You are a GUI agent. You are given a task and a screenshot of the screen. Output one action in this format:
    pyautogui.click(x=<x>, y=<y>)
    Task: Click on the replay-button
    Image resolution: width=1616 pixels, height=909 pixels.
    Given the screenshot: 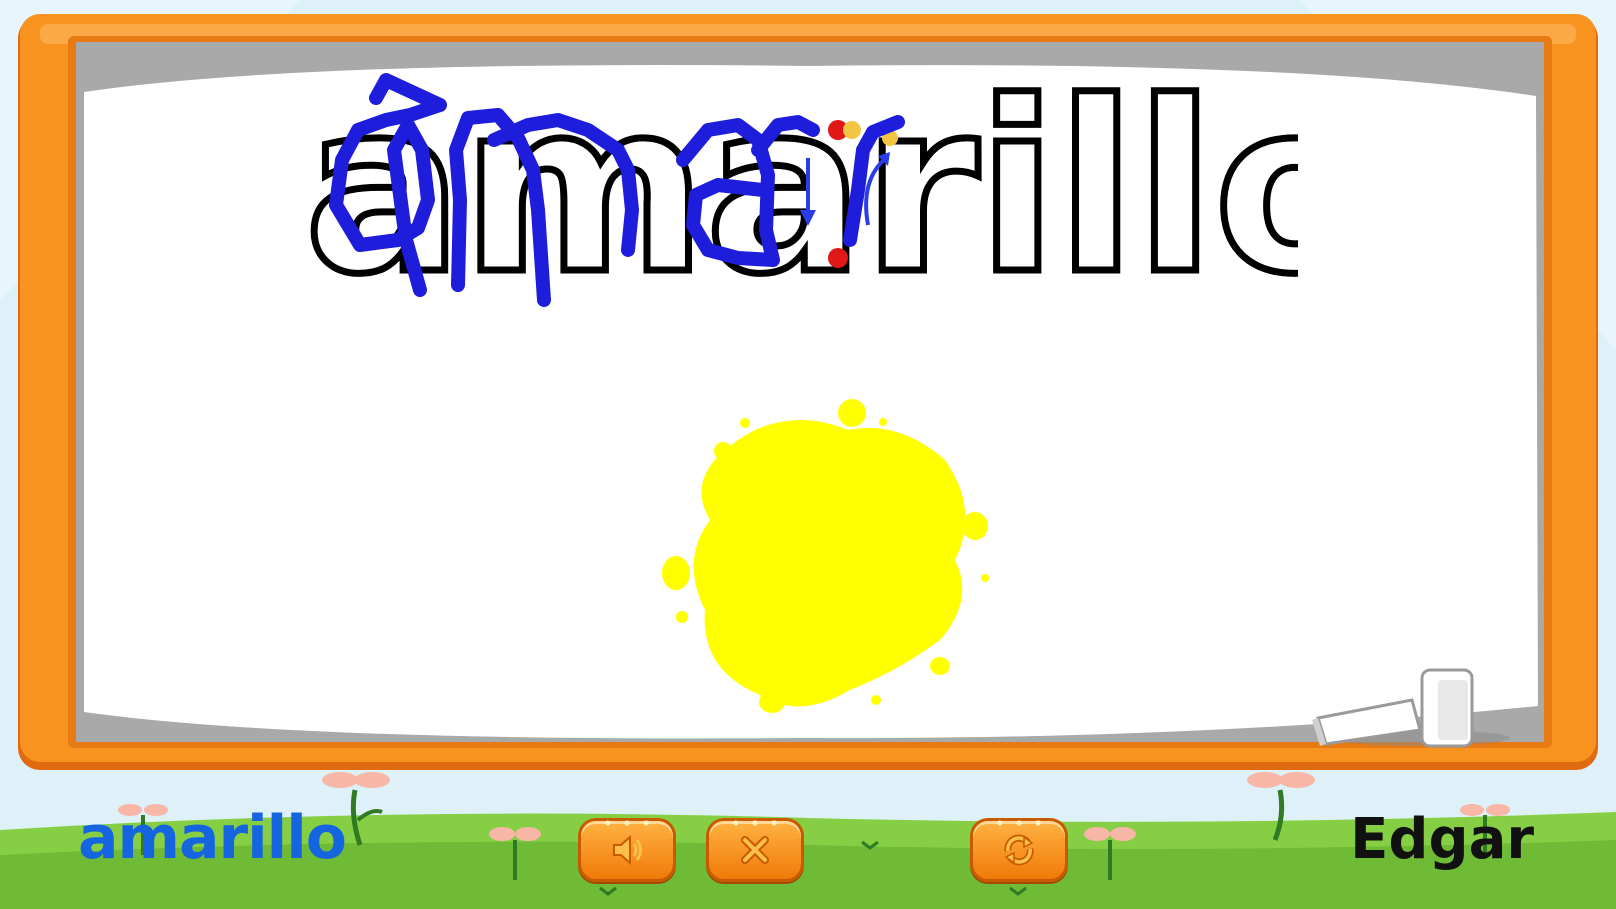 What is the action you would take?
    pyautogui.click(x=1019, y=849)
    